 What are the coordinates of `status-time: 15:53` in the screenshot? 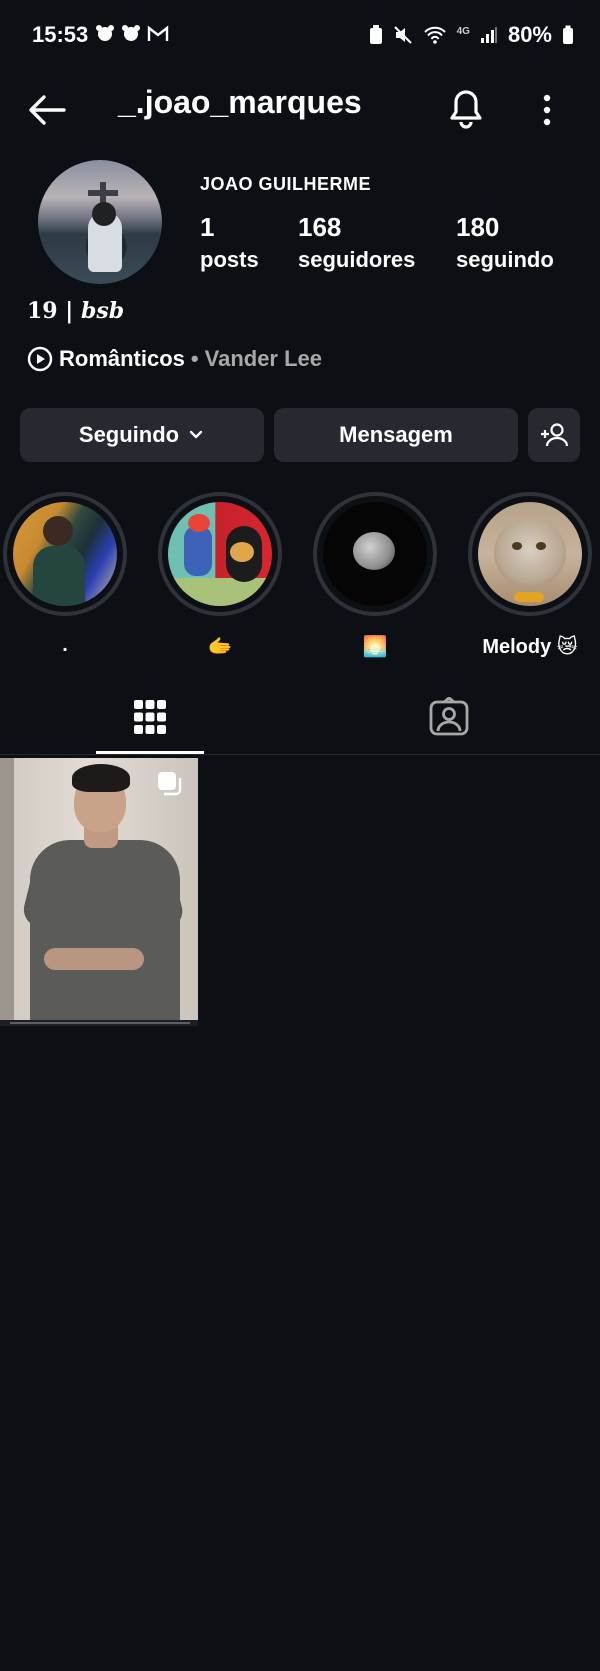 It's located at (60, 34).